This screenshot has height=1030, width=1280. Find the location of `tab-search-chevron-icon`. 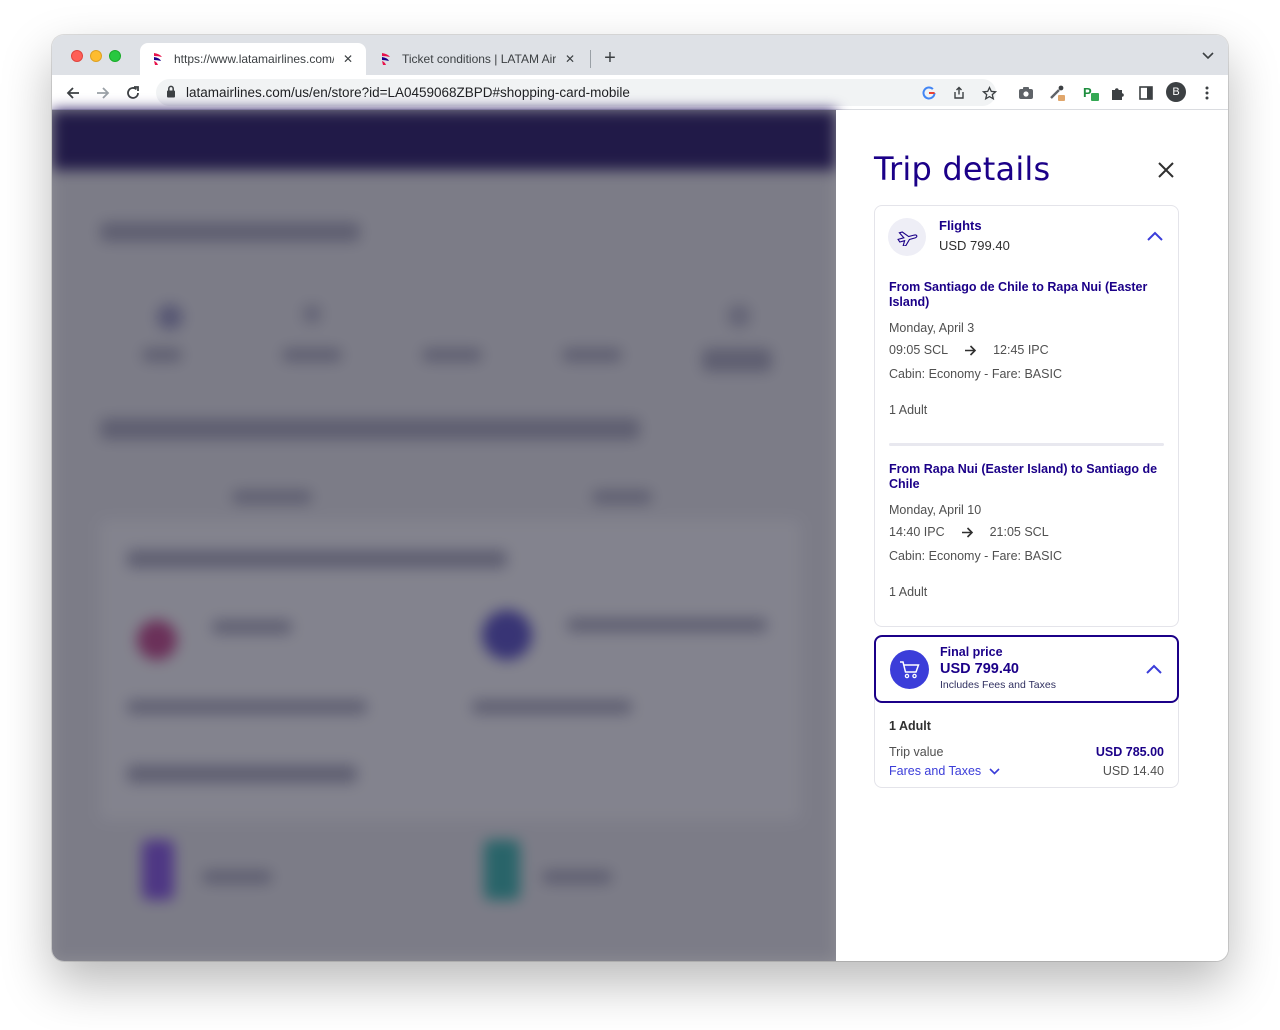

tab-search-chevron-icon is located at coordinates (1208, 56).